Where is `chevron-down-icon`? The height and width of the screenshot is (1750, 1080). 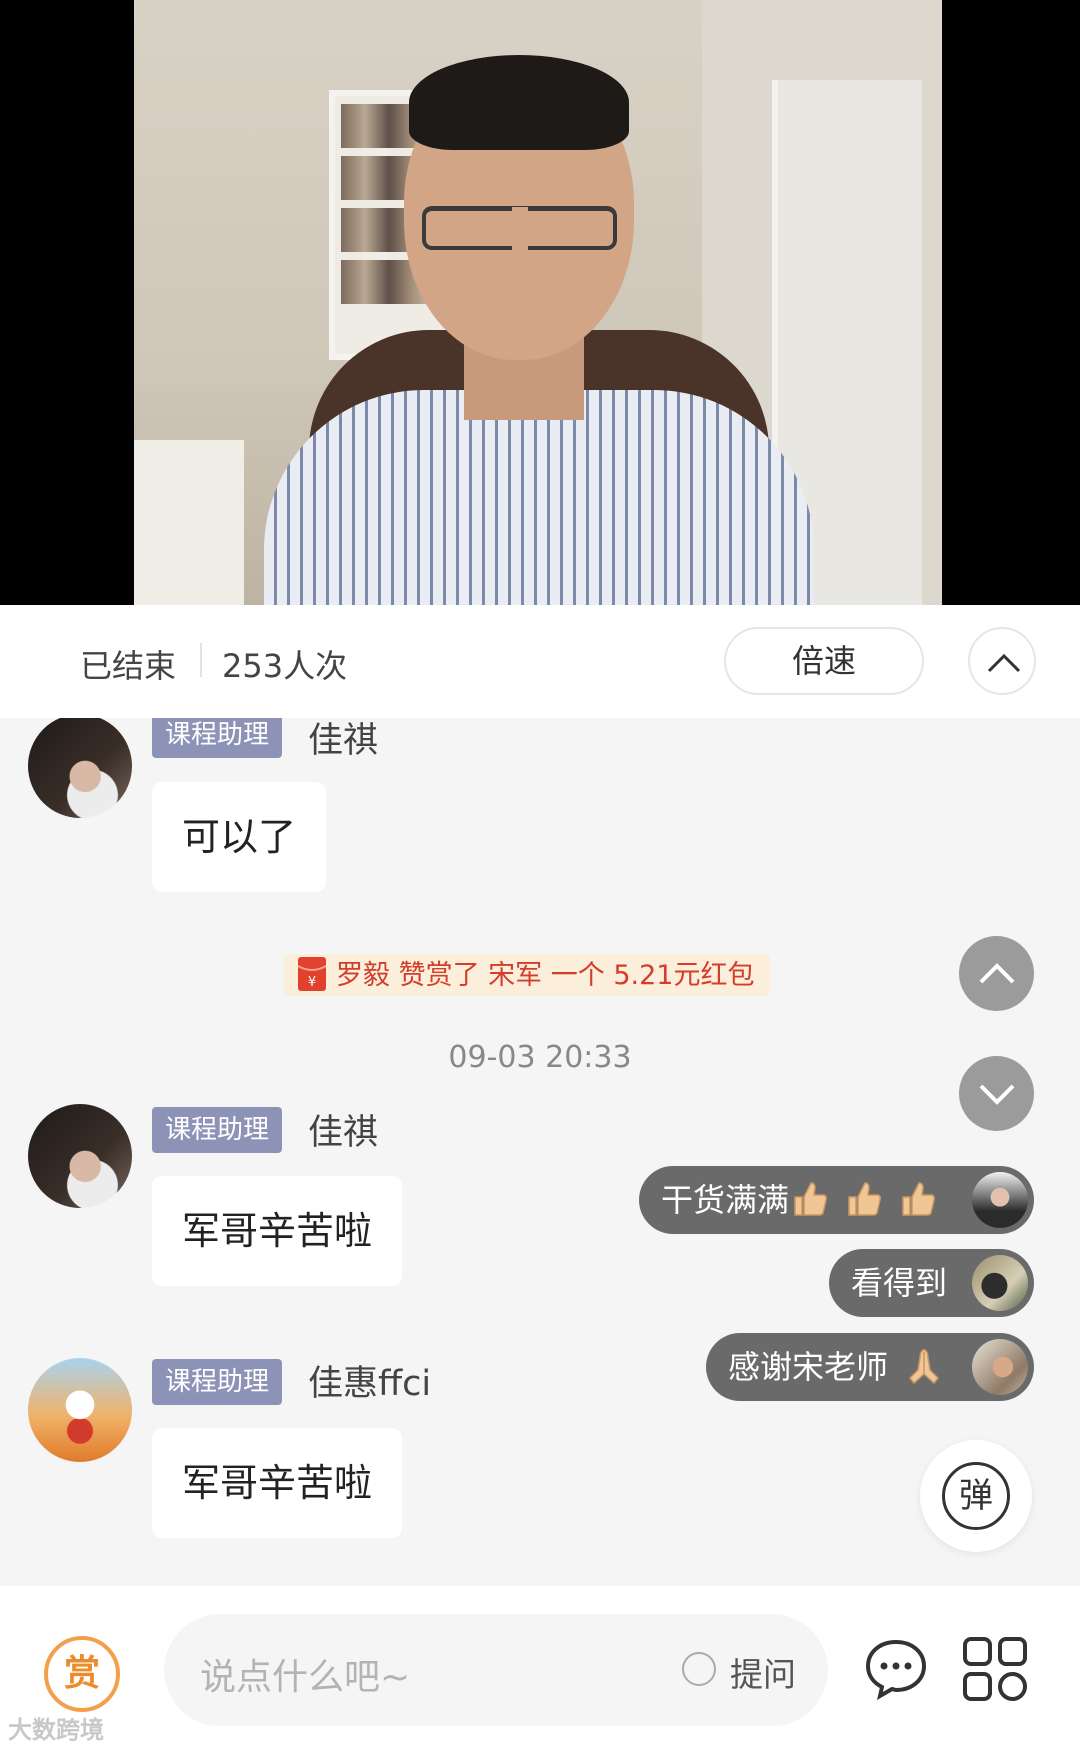
chevron-down-icon is located at coordinates (997, 1094).